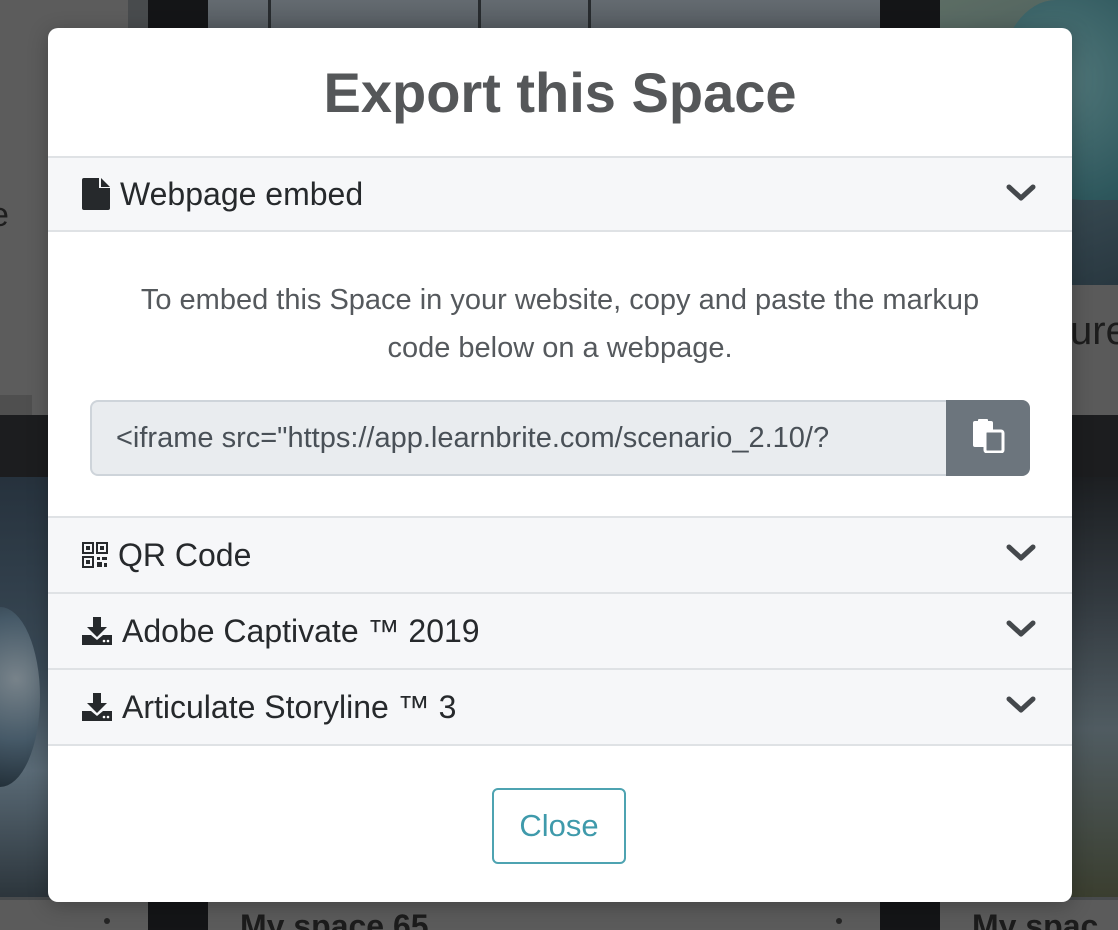 The height and width of the screenshot is (930, 1118). What do you see at coordinates (560, 554) in the screenshot?
I see `accordion-qr-code: QR Code` at bounding box center [560, 554].